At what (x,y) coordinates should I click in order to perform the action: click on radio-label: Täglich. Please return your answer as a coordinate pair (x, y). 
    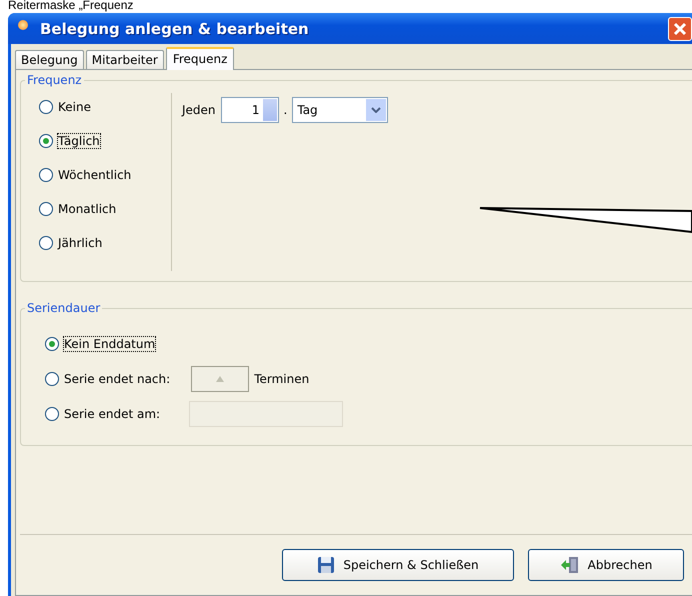
    Looking at the image, I should click on (79, 141).